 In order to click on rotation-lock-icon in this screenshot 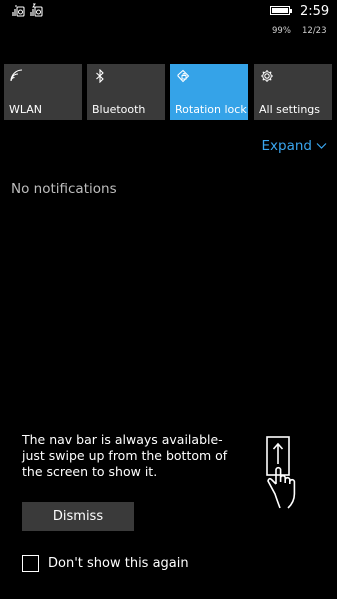, I will do `click(183, 76)`.